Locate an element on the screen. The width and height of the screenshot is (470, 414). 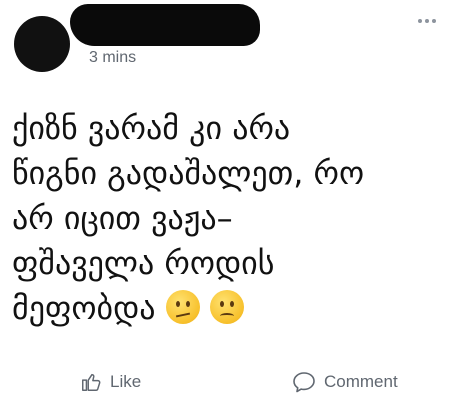
post-text-line-with-emoji: მეფობდა is located at coordinates (237, 308).